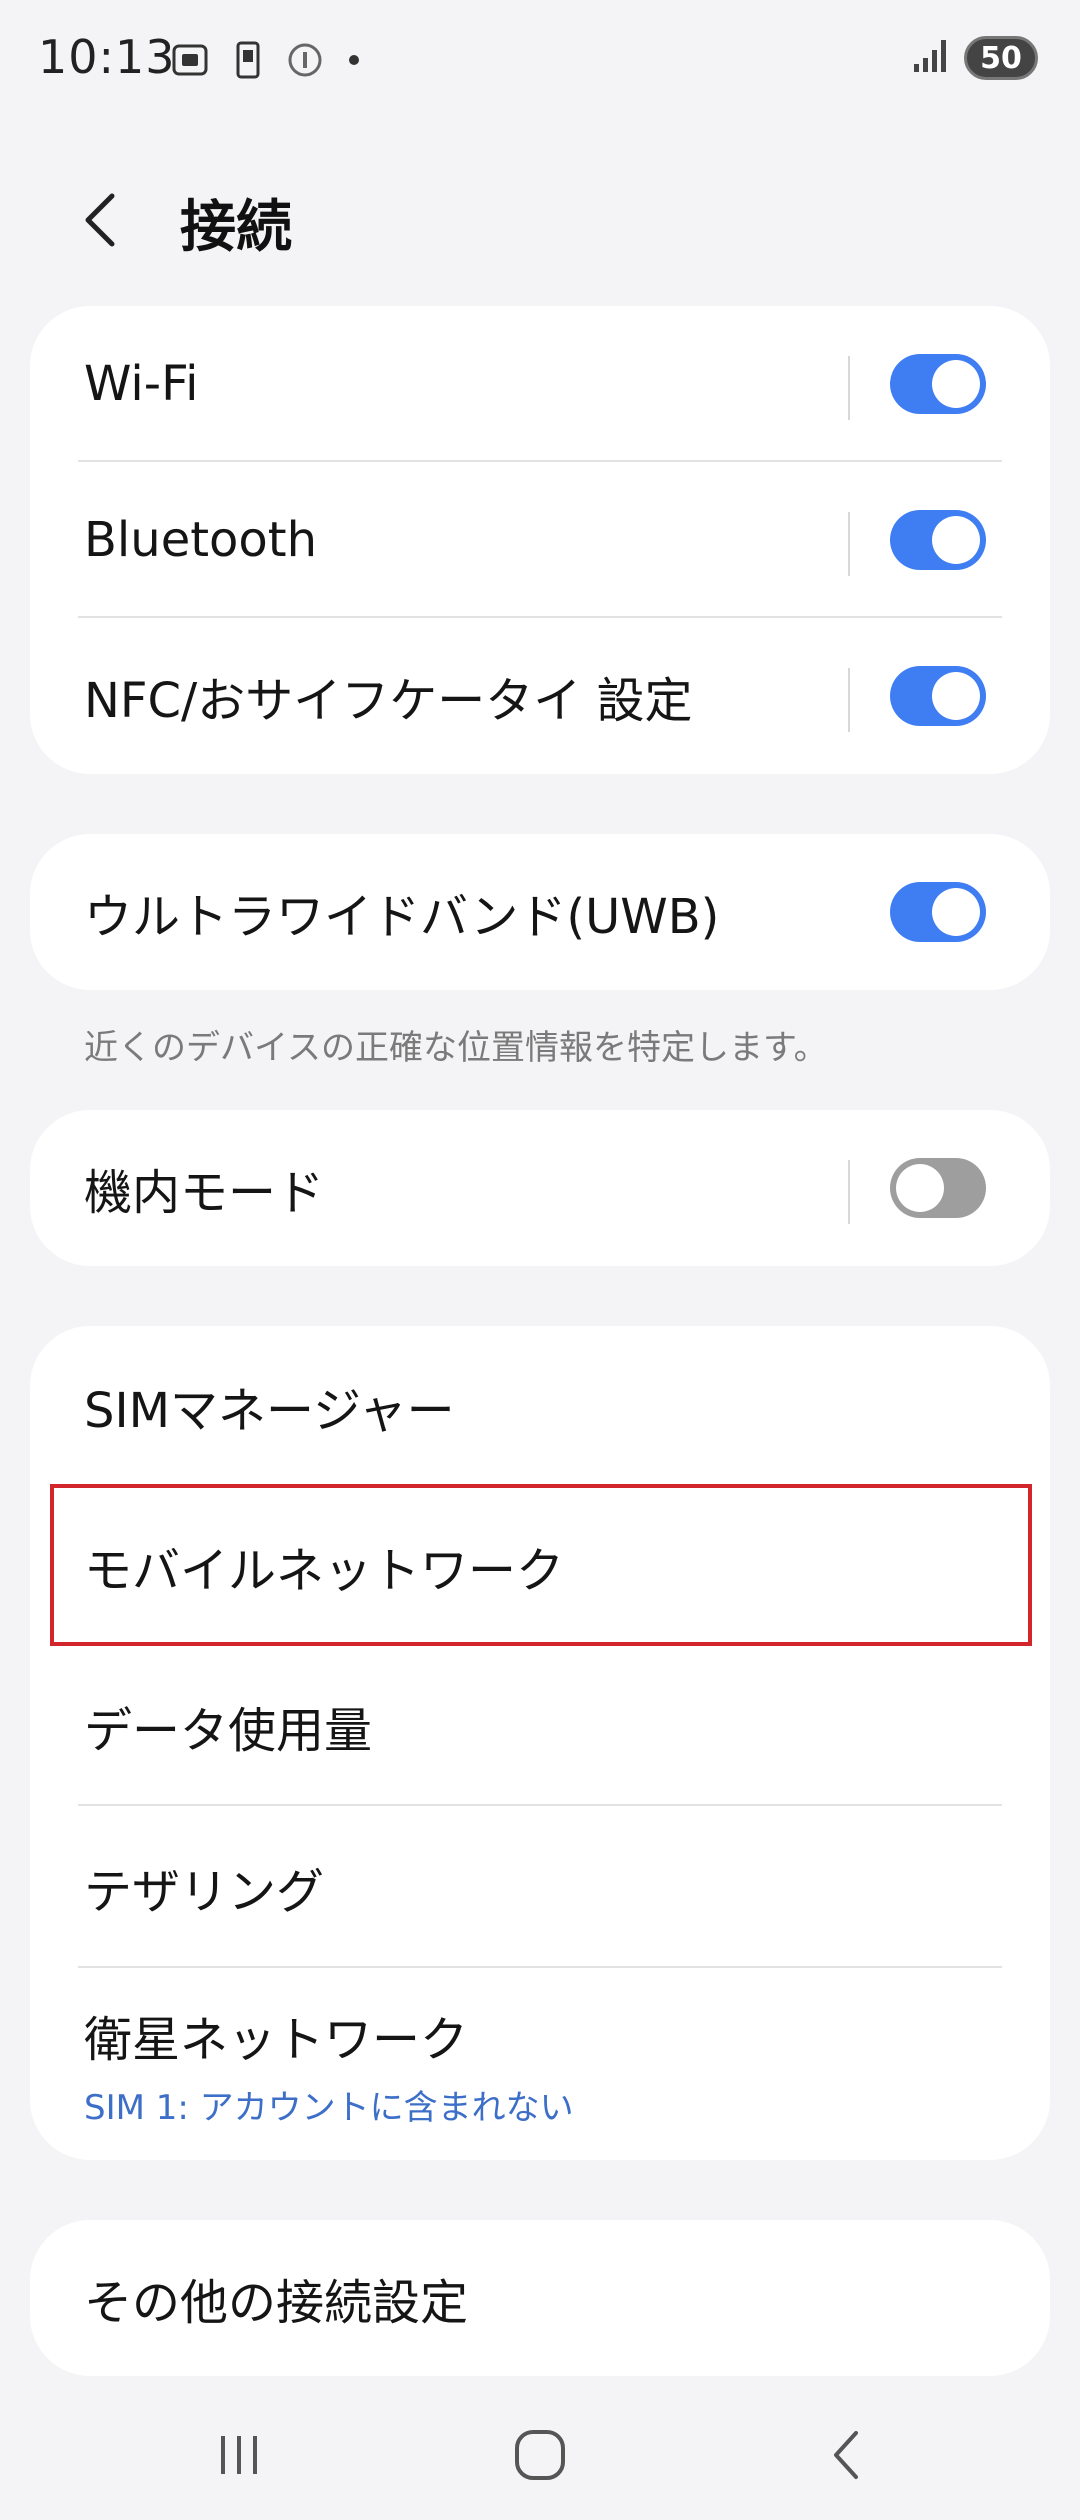  What do you see at coordinates (540, 1406) in the screenshot?
I see `sim-manager-row: SIMマネージャー` at bounding box center [540, 1406].